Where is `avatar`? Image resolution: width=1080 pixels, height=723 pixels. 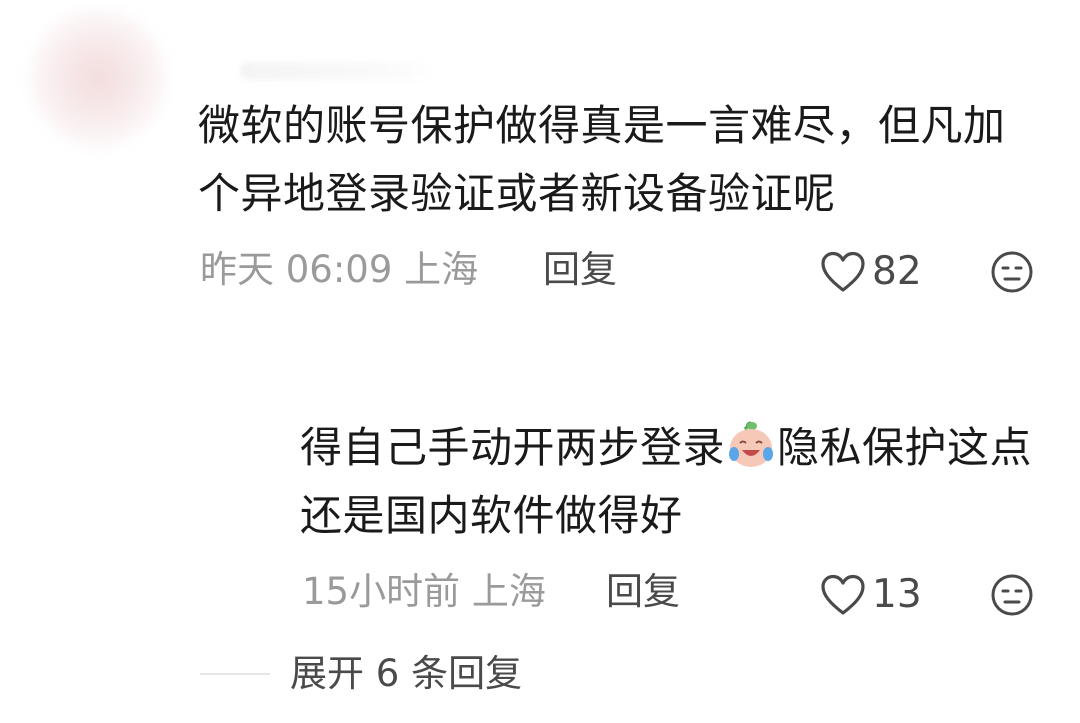
avatar is located at coordinates (98, 78).